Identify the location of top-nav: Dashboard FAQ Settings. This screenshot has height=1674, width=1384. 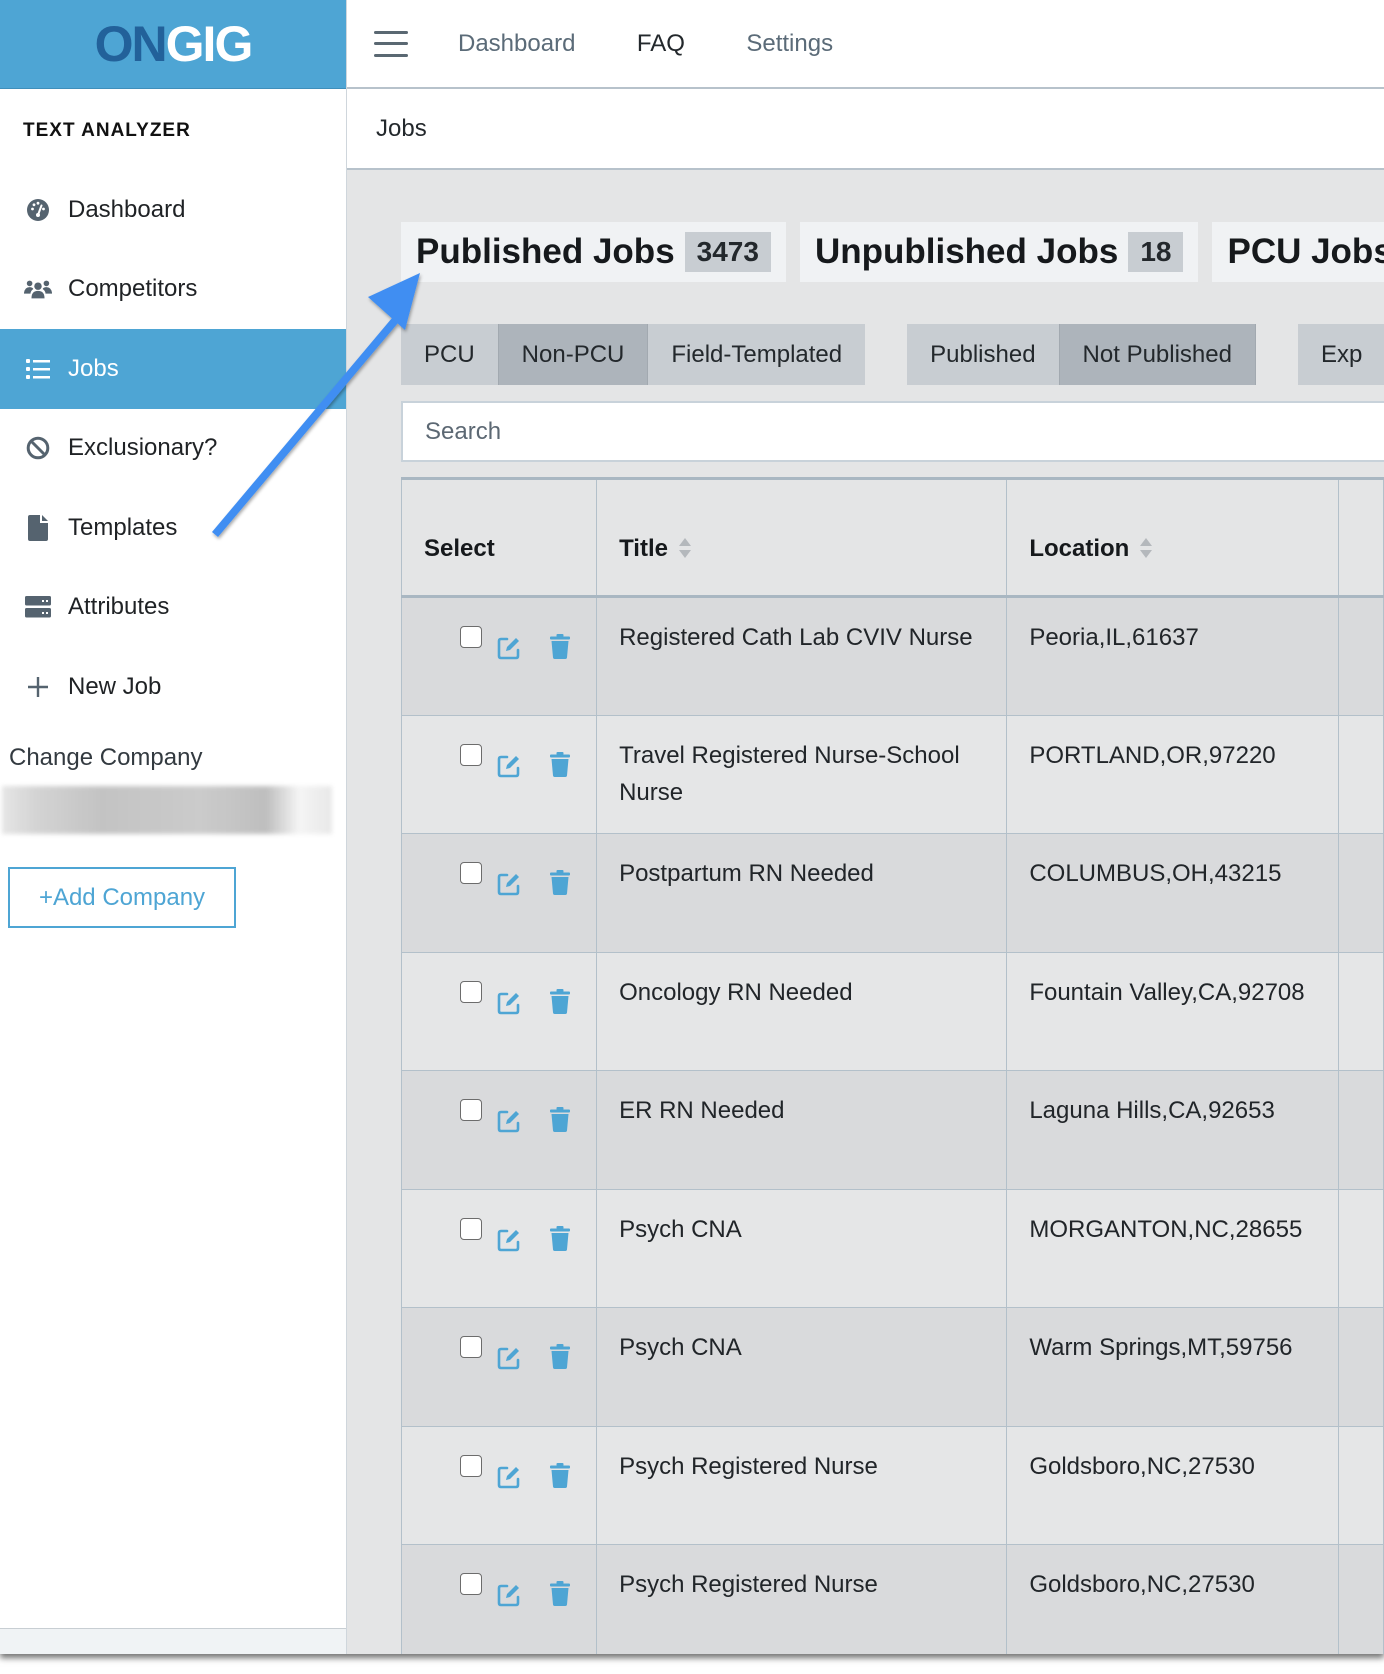
(674, 44).